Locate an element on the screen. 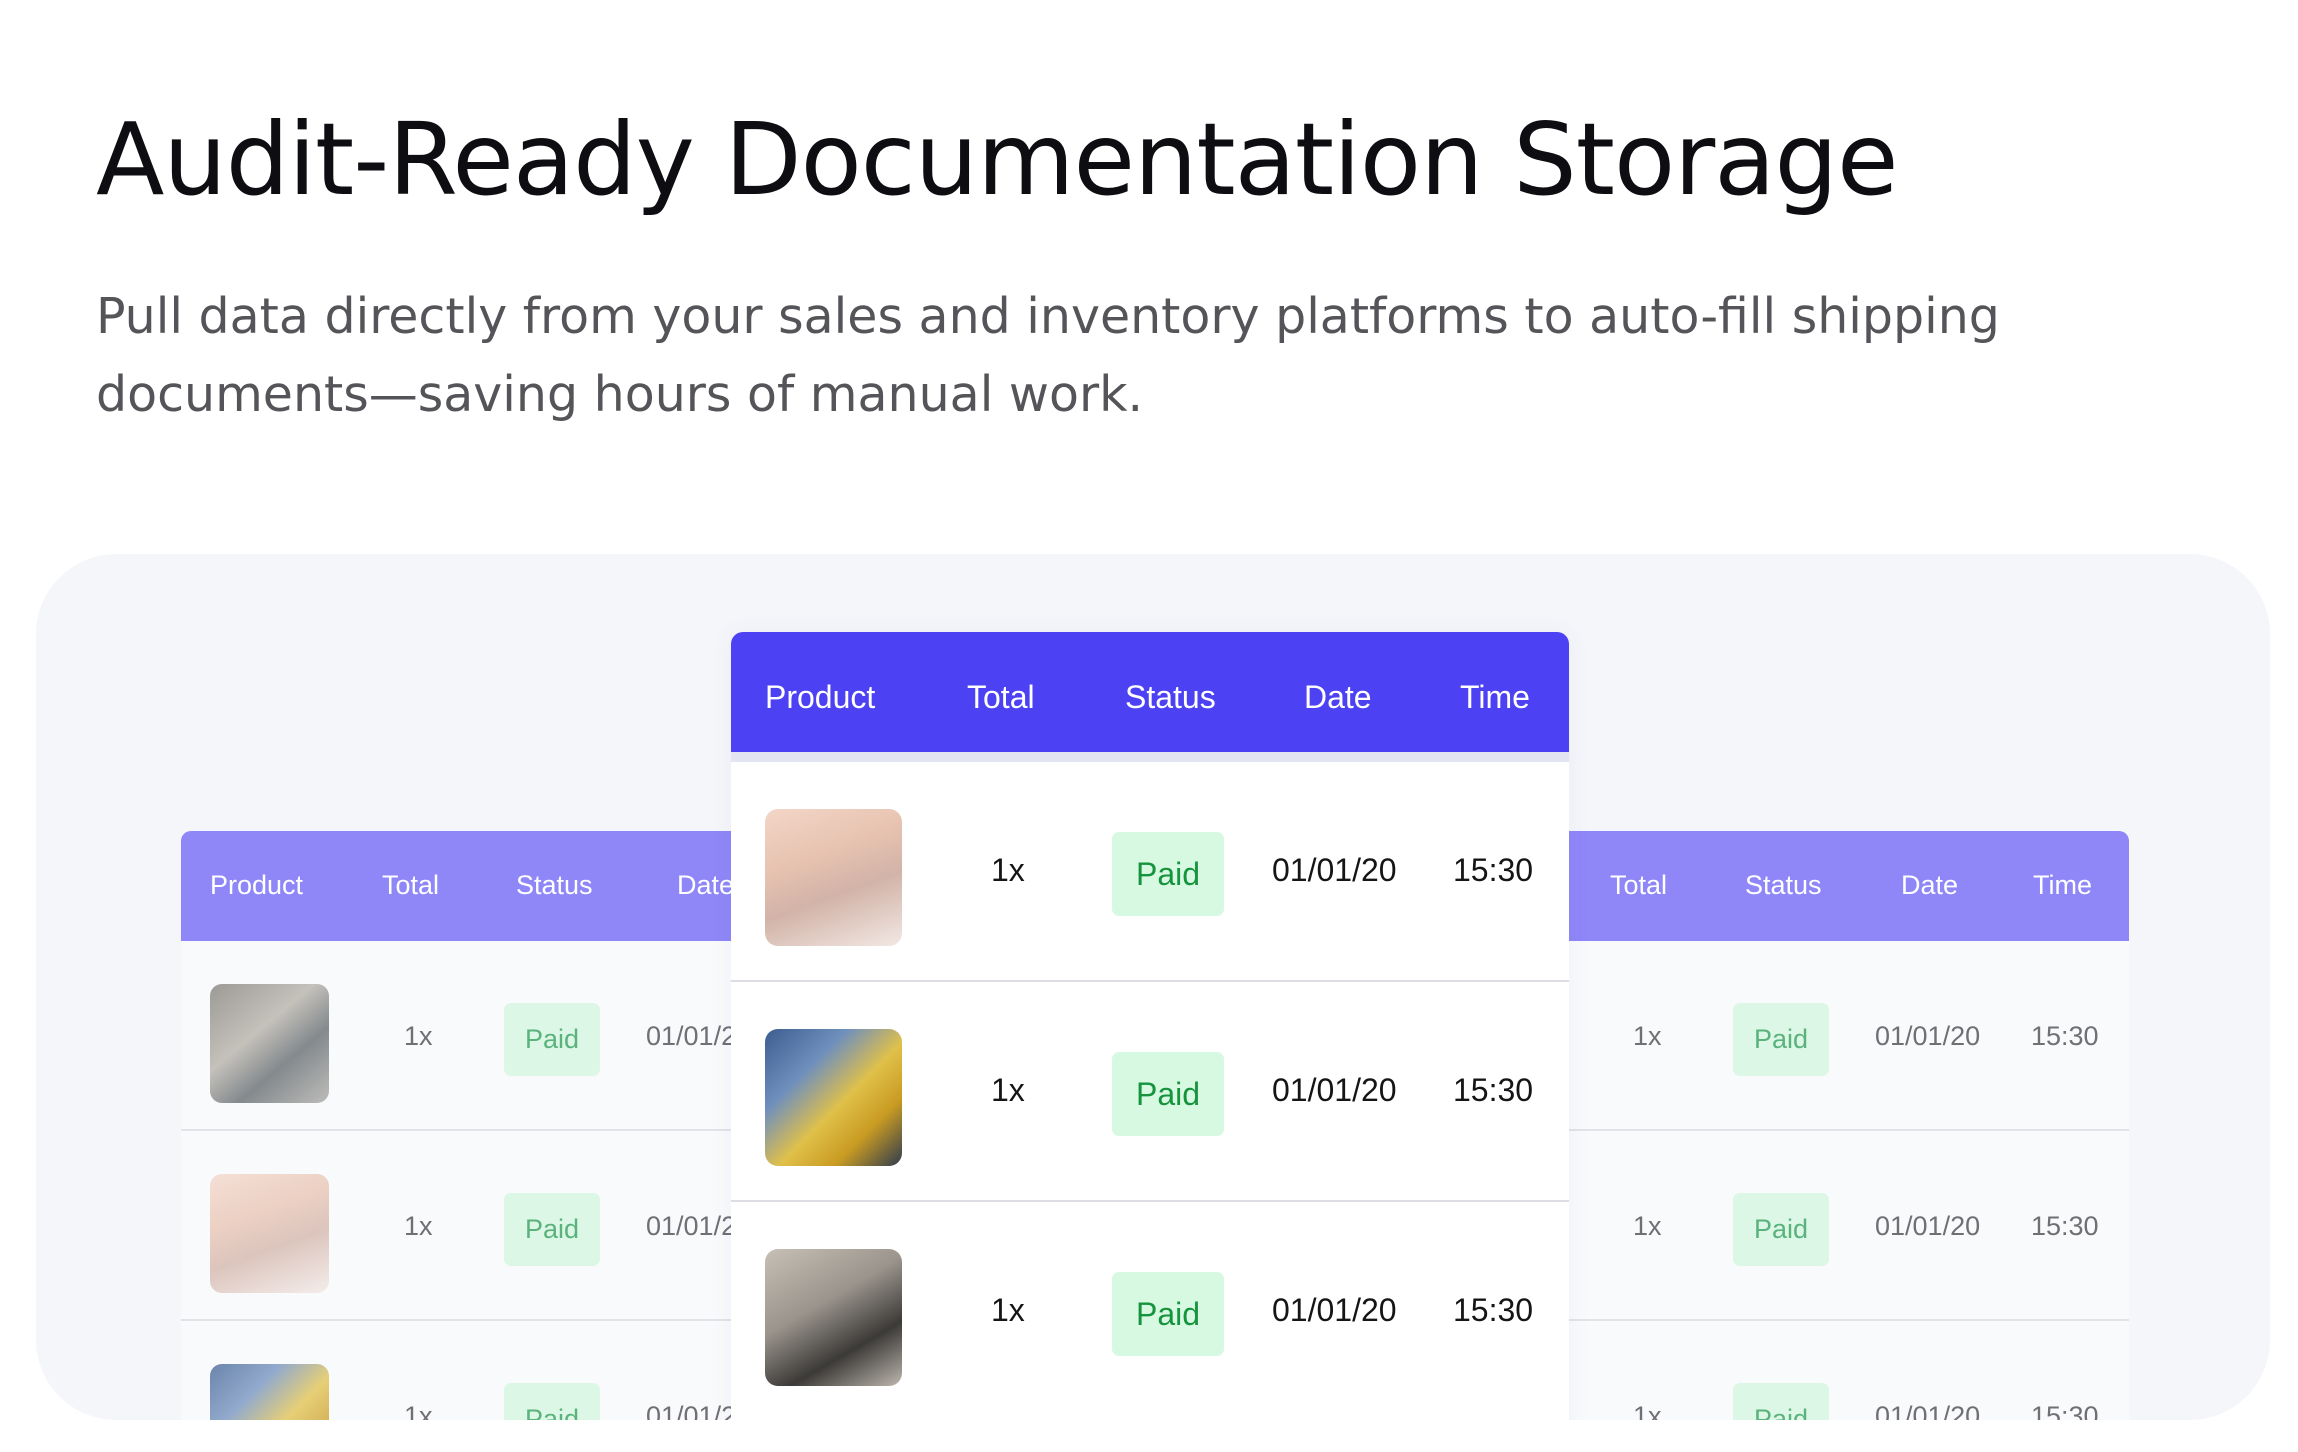 This screenshot has width=2298, height=1452. page-title: Audit-Ready Documentation Storage is located at coordinates (997, 159).